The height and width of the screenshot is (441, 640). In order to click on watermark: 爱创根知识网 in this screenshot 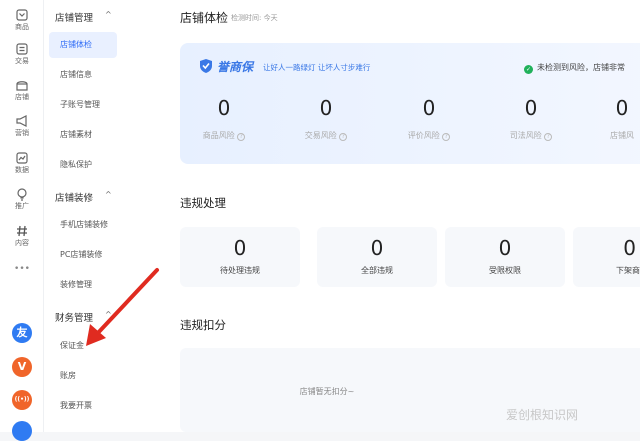, I will do `click(542, 415)`.